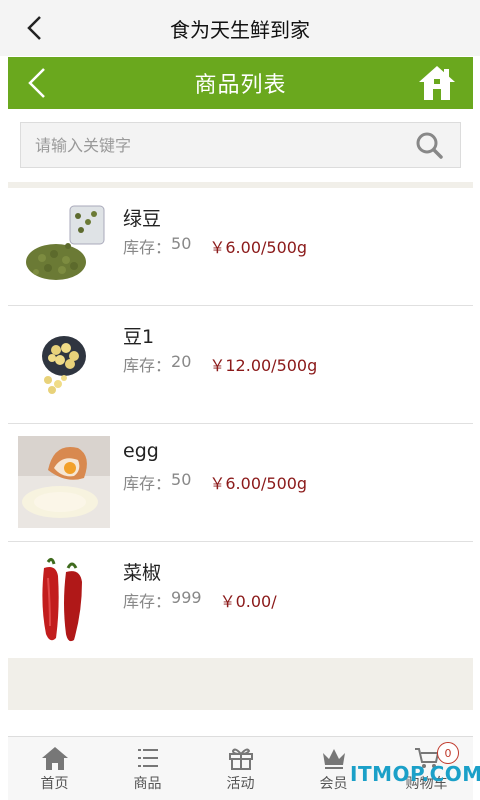 This screenshot has width=480, height=800. Describe the element at coordinates (64, 246) in the screenshot. I see `mung-bean-image` at that location.